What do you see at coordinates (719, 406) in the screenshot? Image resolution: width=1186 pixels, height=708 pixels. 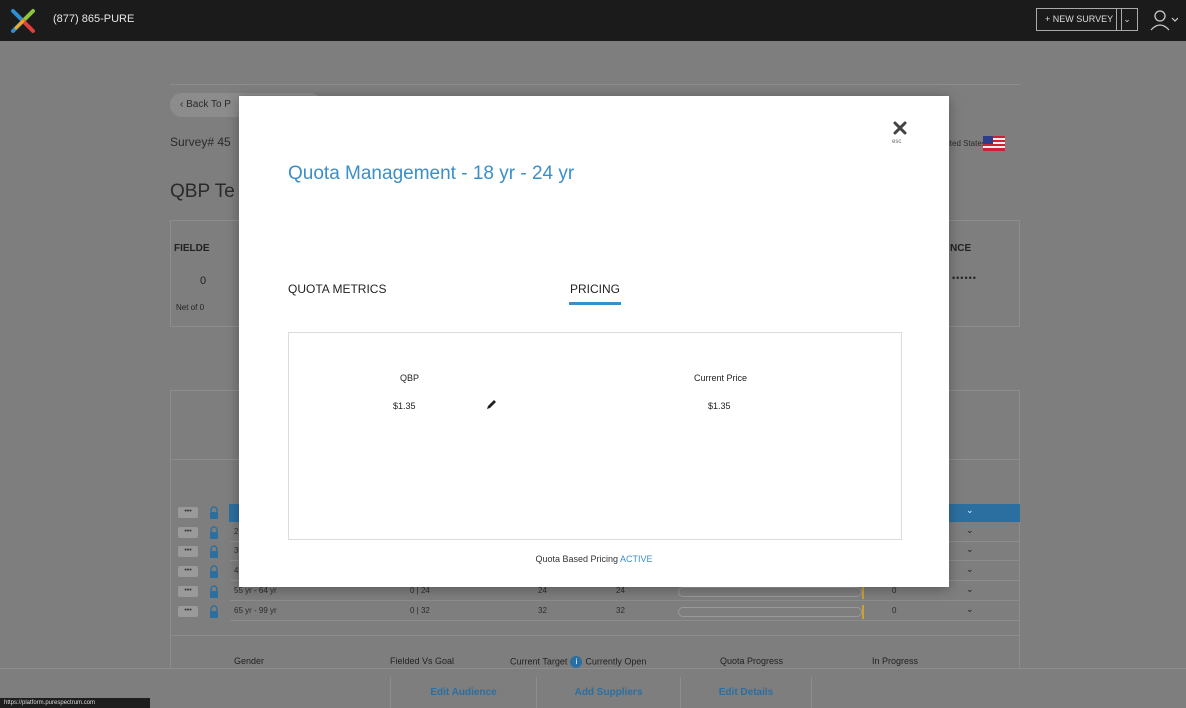 I see `current-price-value: $1.35` at bounding box center [719, 406].